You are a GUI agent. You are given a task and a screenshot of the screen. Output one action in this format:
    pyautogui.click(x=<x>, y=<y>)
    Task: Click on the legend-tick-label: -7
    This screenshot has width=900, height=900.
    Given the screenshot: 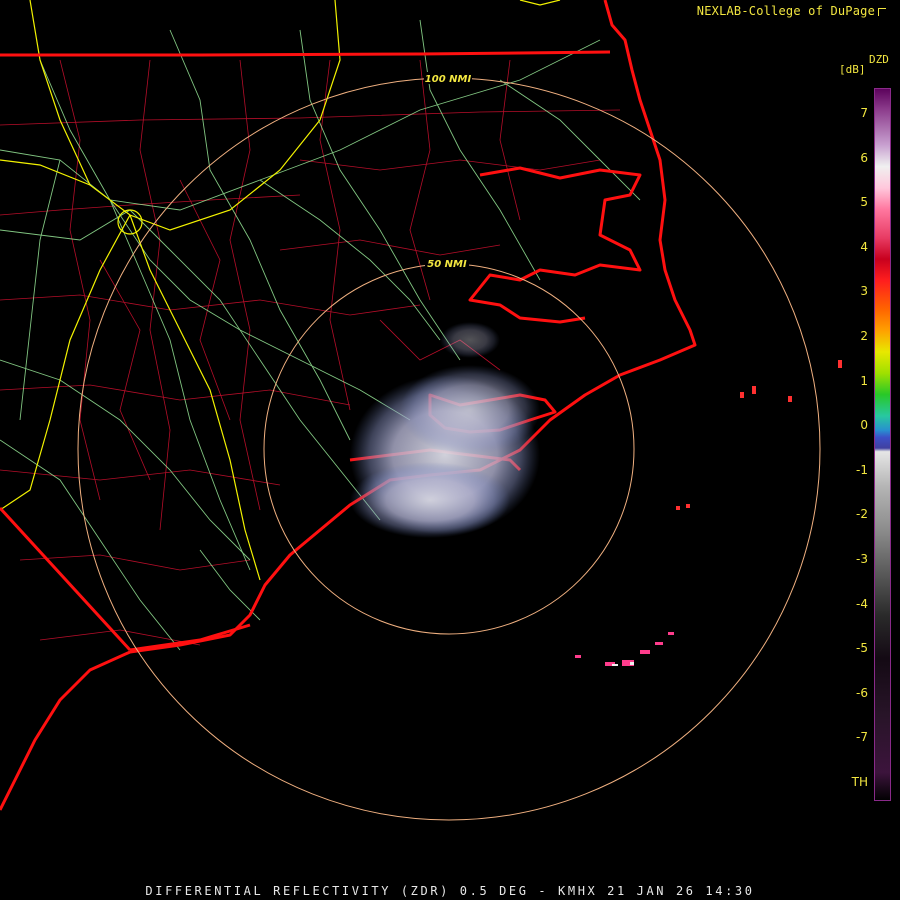 What is the action you would take?
    pyautogui.click(x=862, y=737)
    